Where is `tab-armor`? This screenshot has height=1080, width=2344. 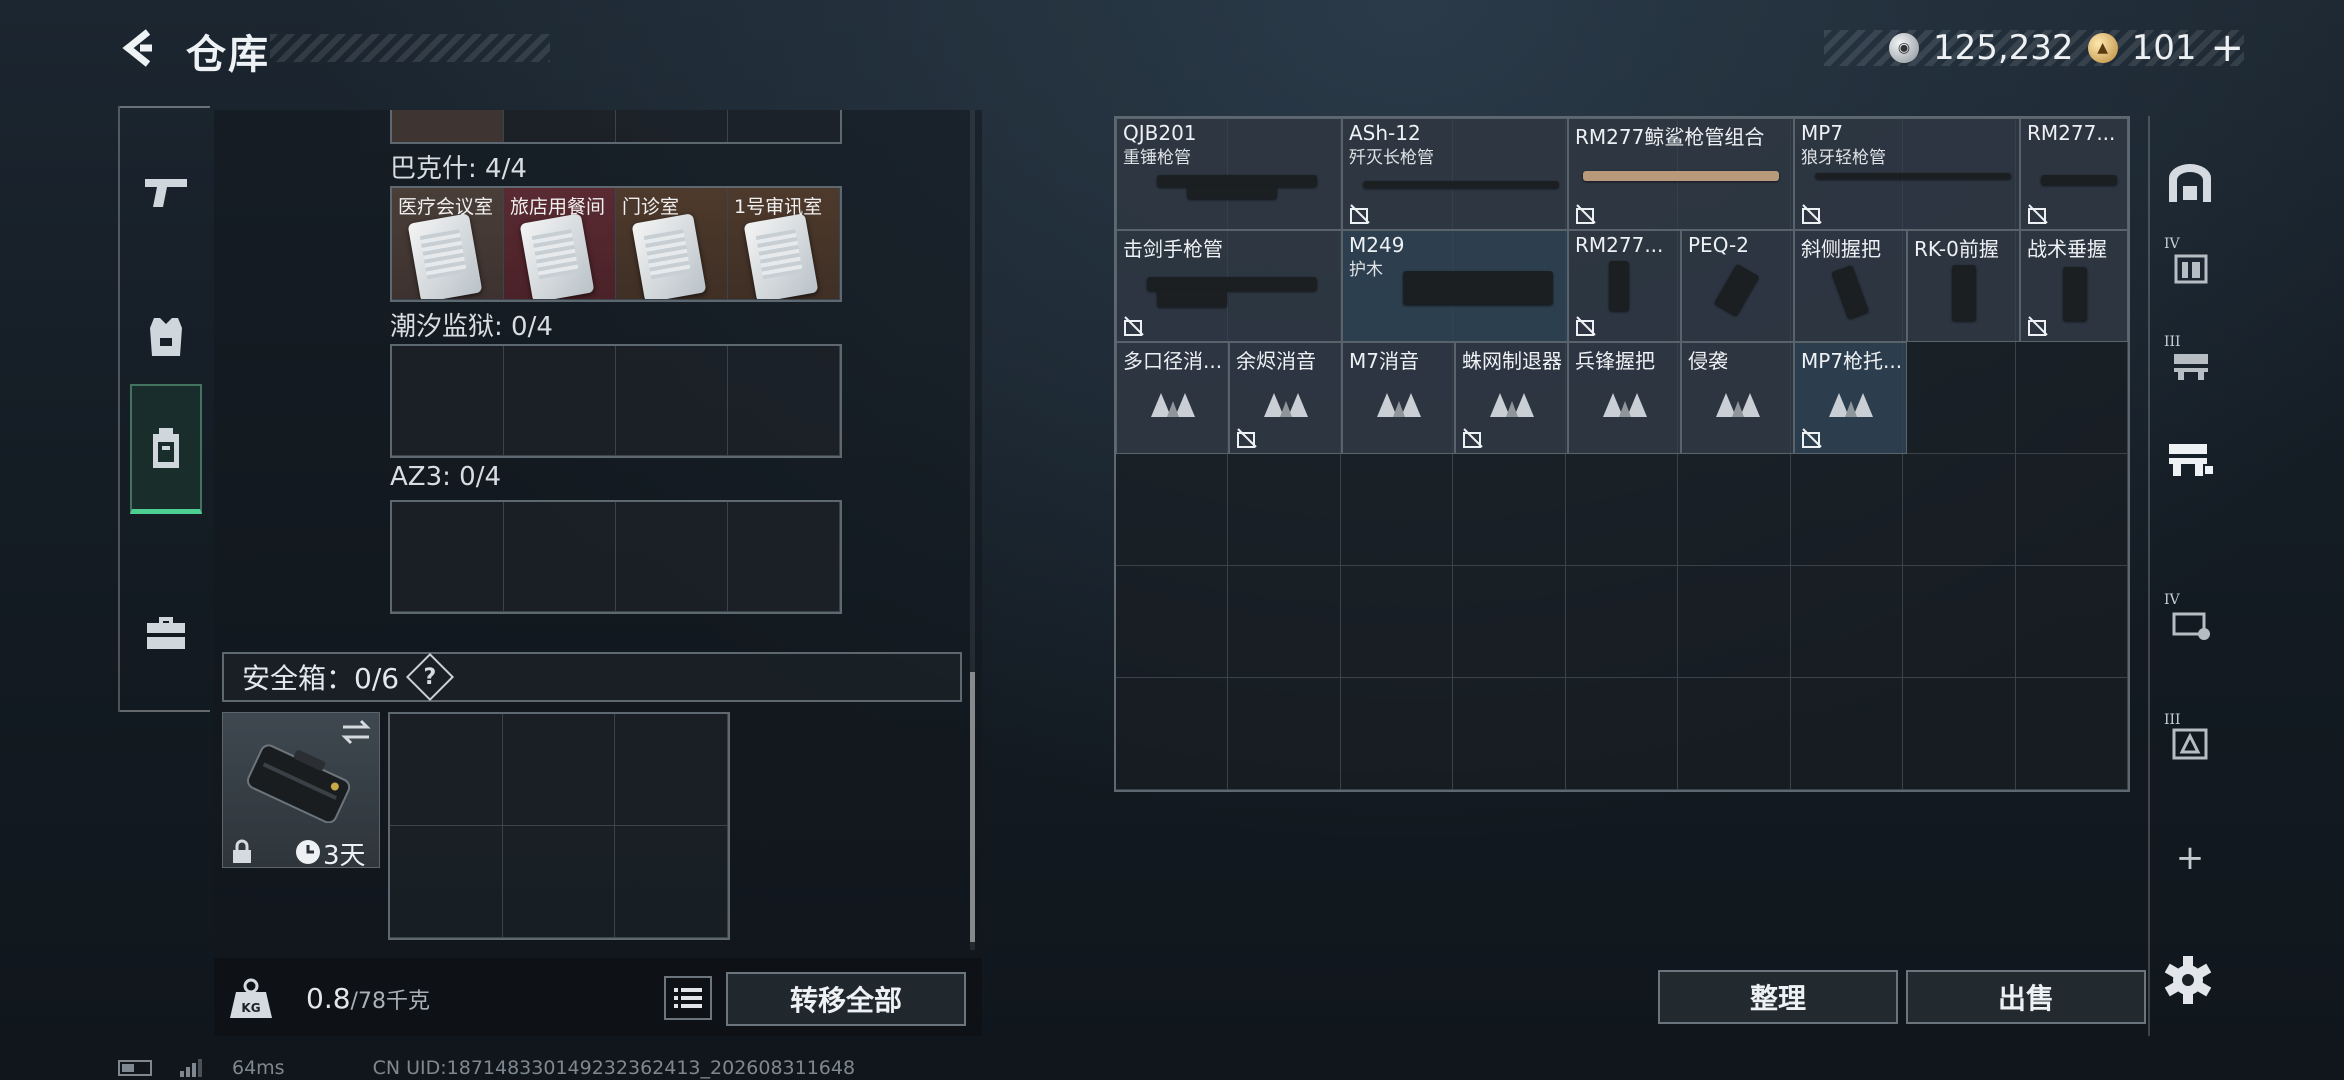
tab-armor is located at coordinates (166, 337).